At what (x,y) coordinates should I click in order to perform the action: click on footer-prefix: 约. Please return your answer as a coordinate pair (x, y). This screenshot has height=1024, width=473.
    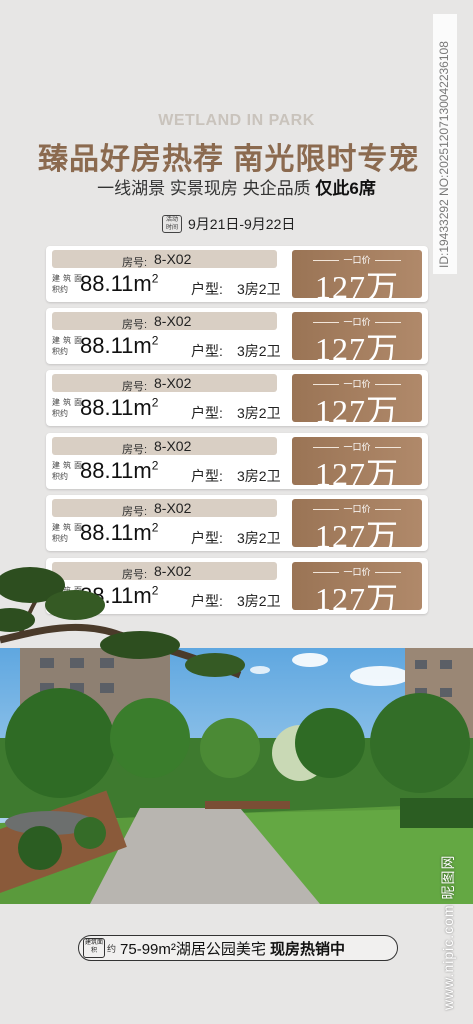
    Looking at the image, I should click on (112, 948).